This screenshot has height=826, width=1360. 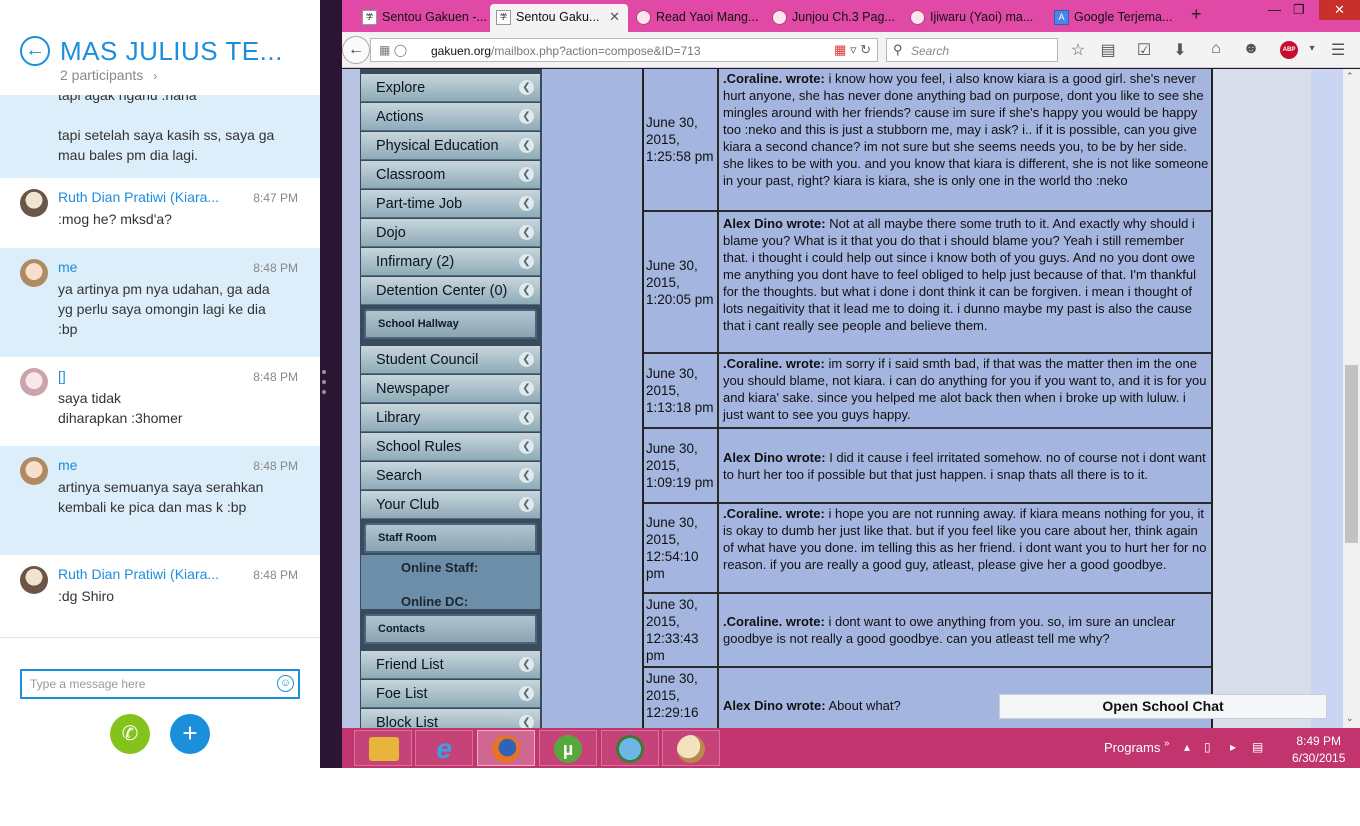 What do you see at coordinates (285, 683) in the screenshot?
I see `emoticon-icon: ☺` at bounding box center [285, 683].